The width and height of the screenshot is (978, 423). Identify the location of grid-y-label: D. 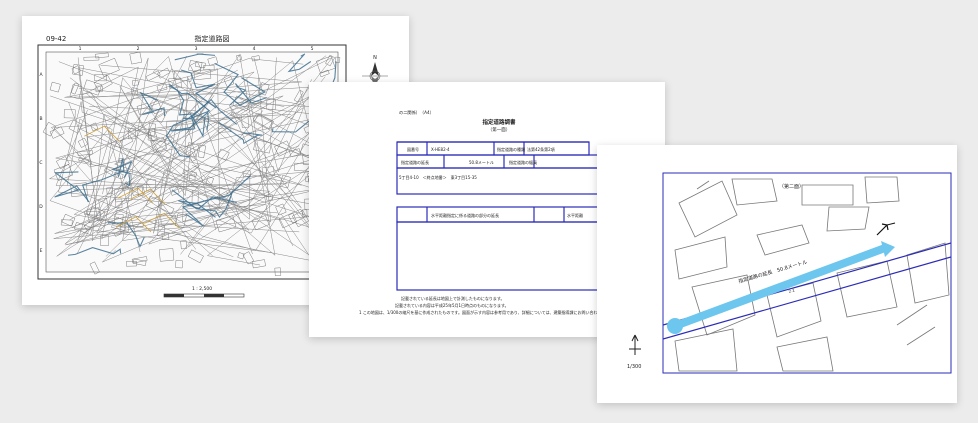
(41, 207).